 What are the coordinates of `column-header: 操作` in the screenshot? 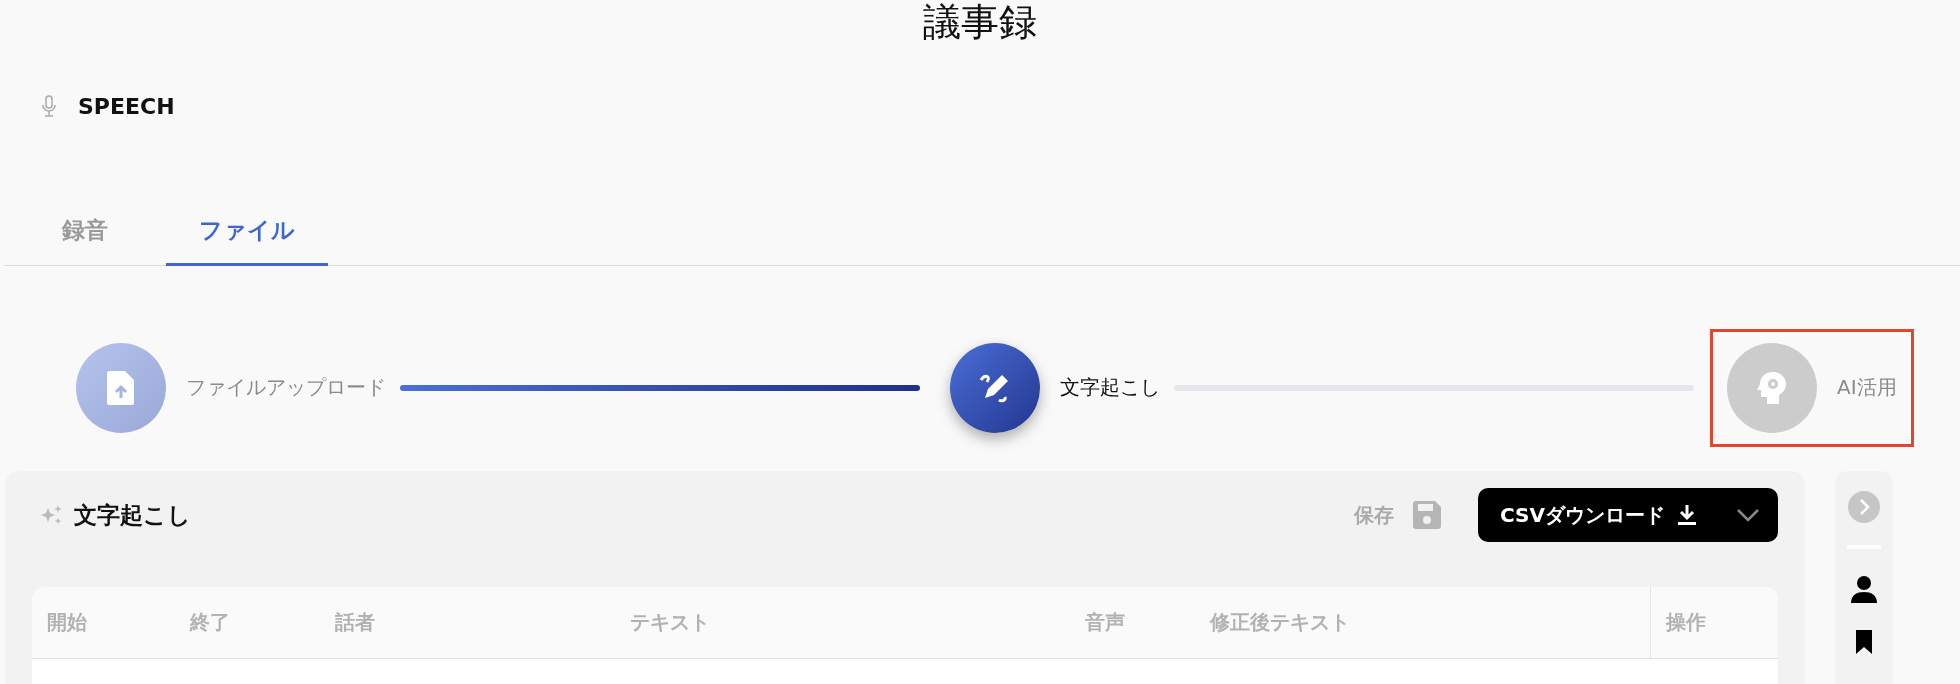 It's located at (1714, 622).